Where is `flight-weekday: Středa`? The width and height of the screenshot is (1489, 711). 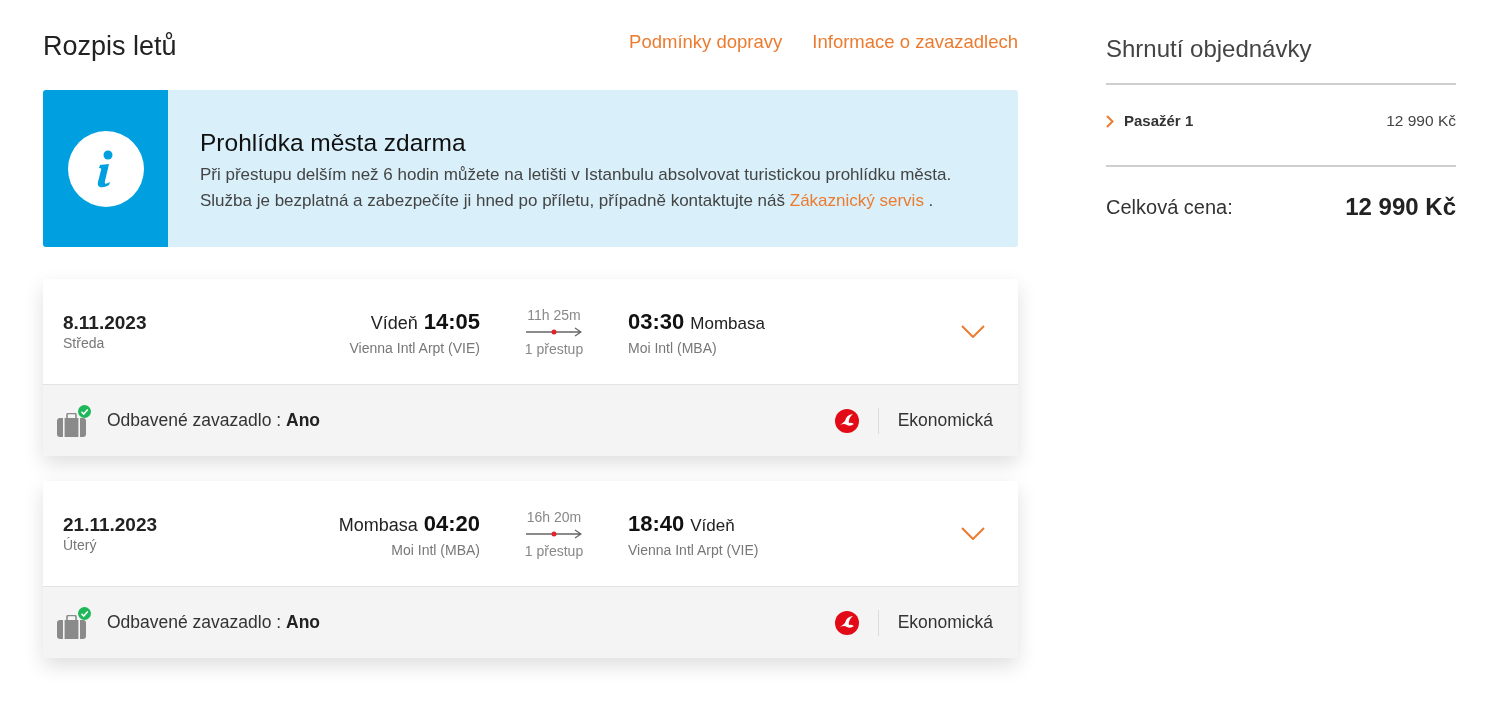
flight-weekday: Středa is located at coordinates (84, 342).